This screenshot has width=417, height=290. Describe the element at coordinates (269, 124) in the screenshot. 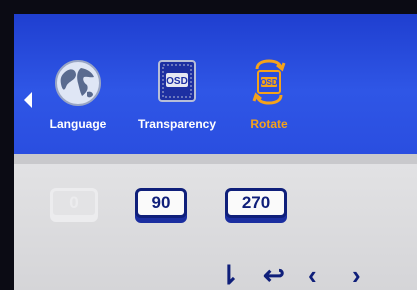

I see `menu-item-label: Rotate` at that location.